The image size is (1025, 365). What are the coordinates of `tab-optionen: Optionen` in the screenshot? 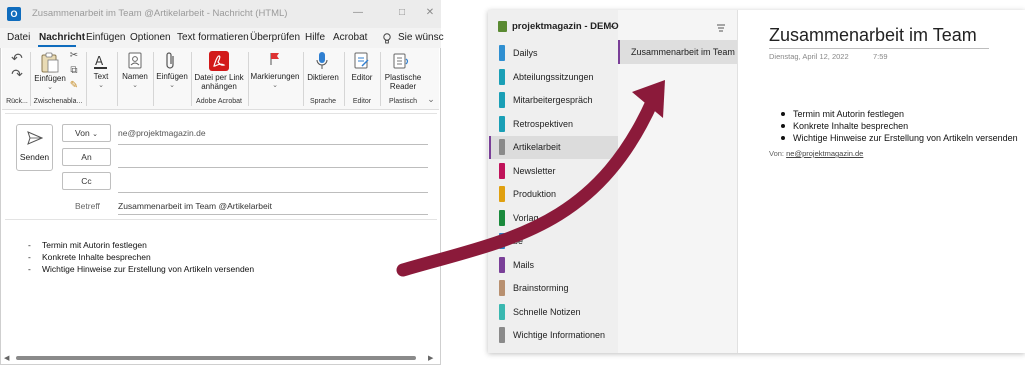 It's located at (150, 37).